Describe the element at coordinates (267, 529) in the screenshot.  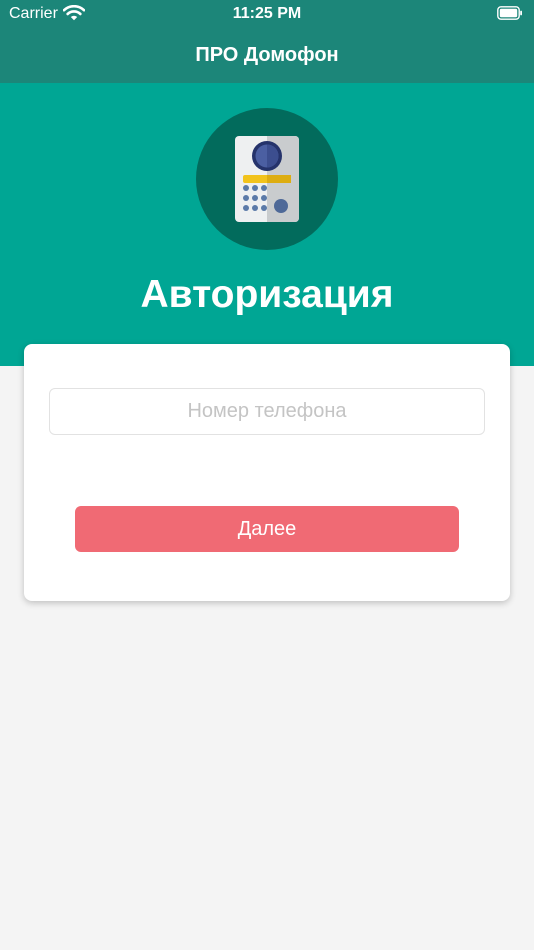
I see `next-button: Далее` at that location.